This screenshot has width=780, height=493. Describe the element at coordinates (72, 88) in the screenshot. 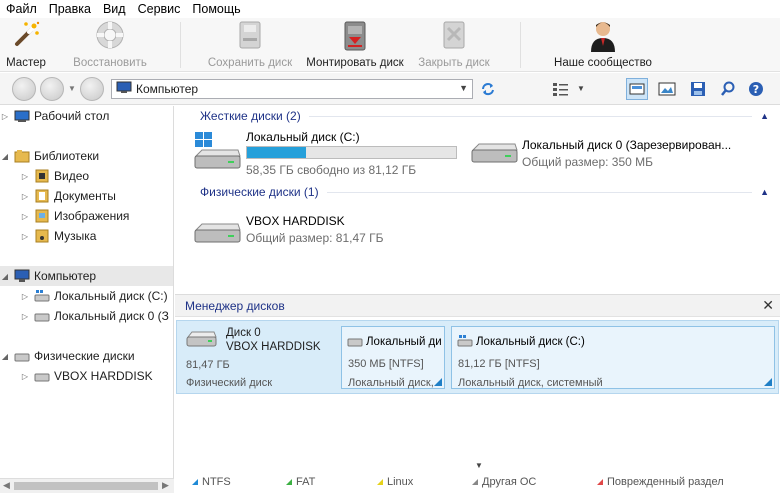

I see `history-dropdown-icon: ▼` at that location.